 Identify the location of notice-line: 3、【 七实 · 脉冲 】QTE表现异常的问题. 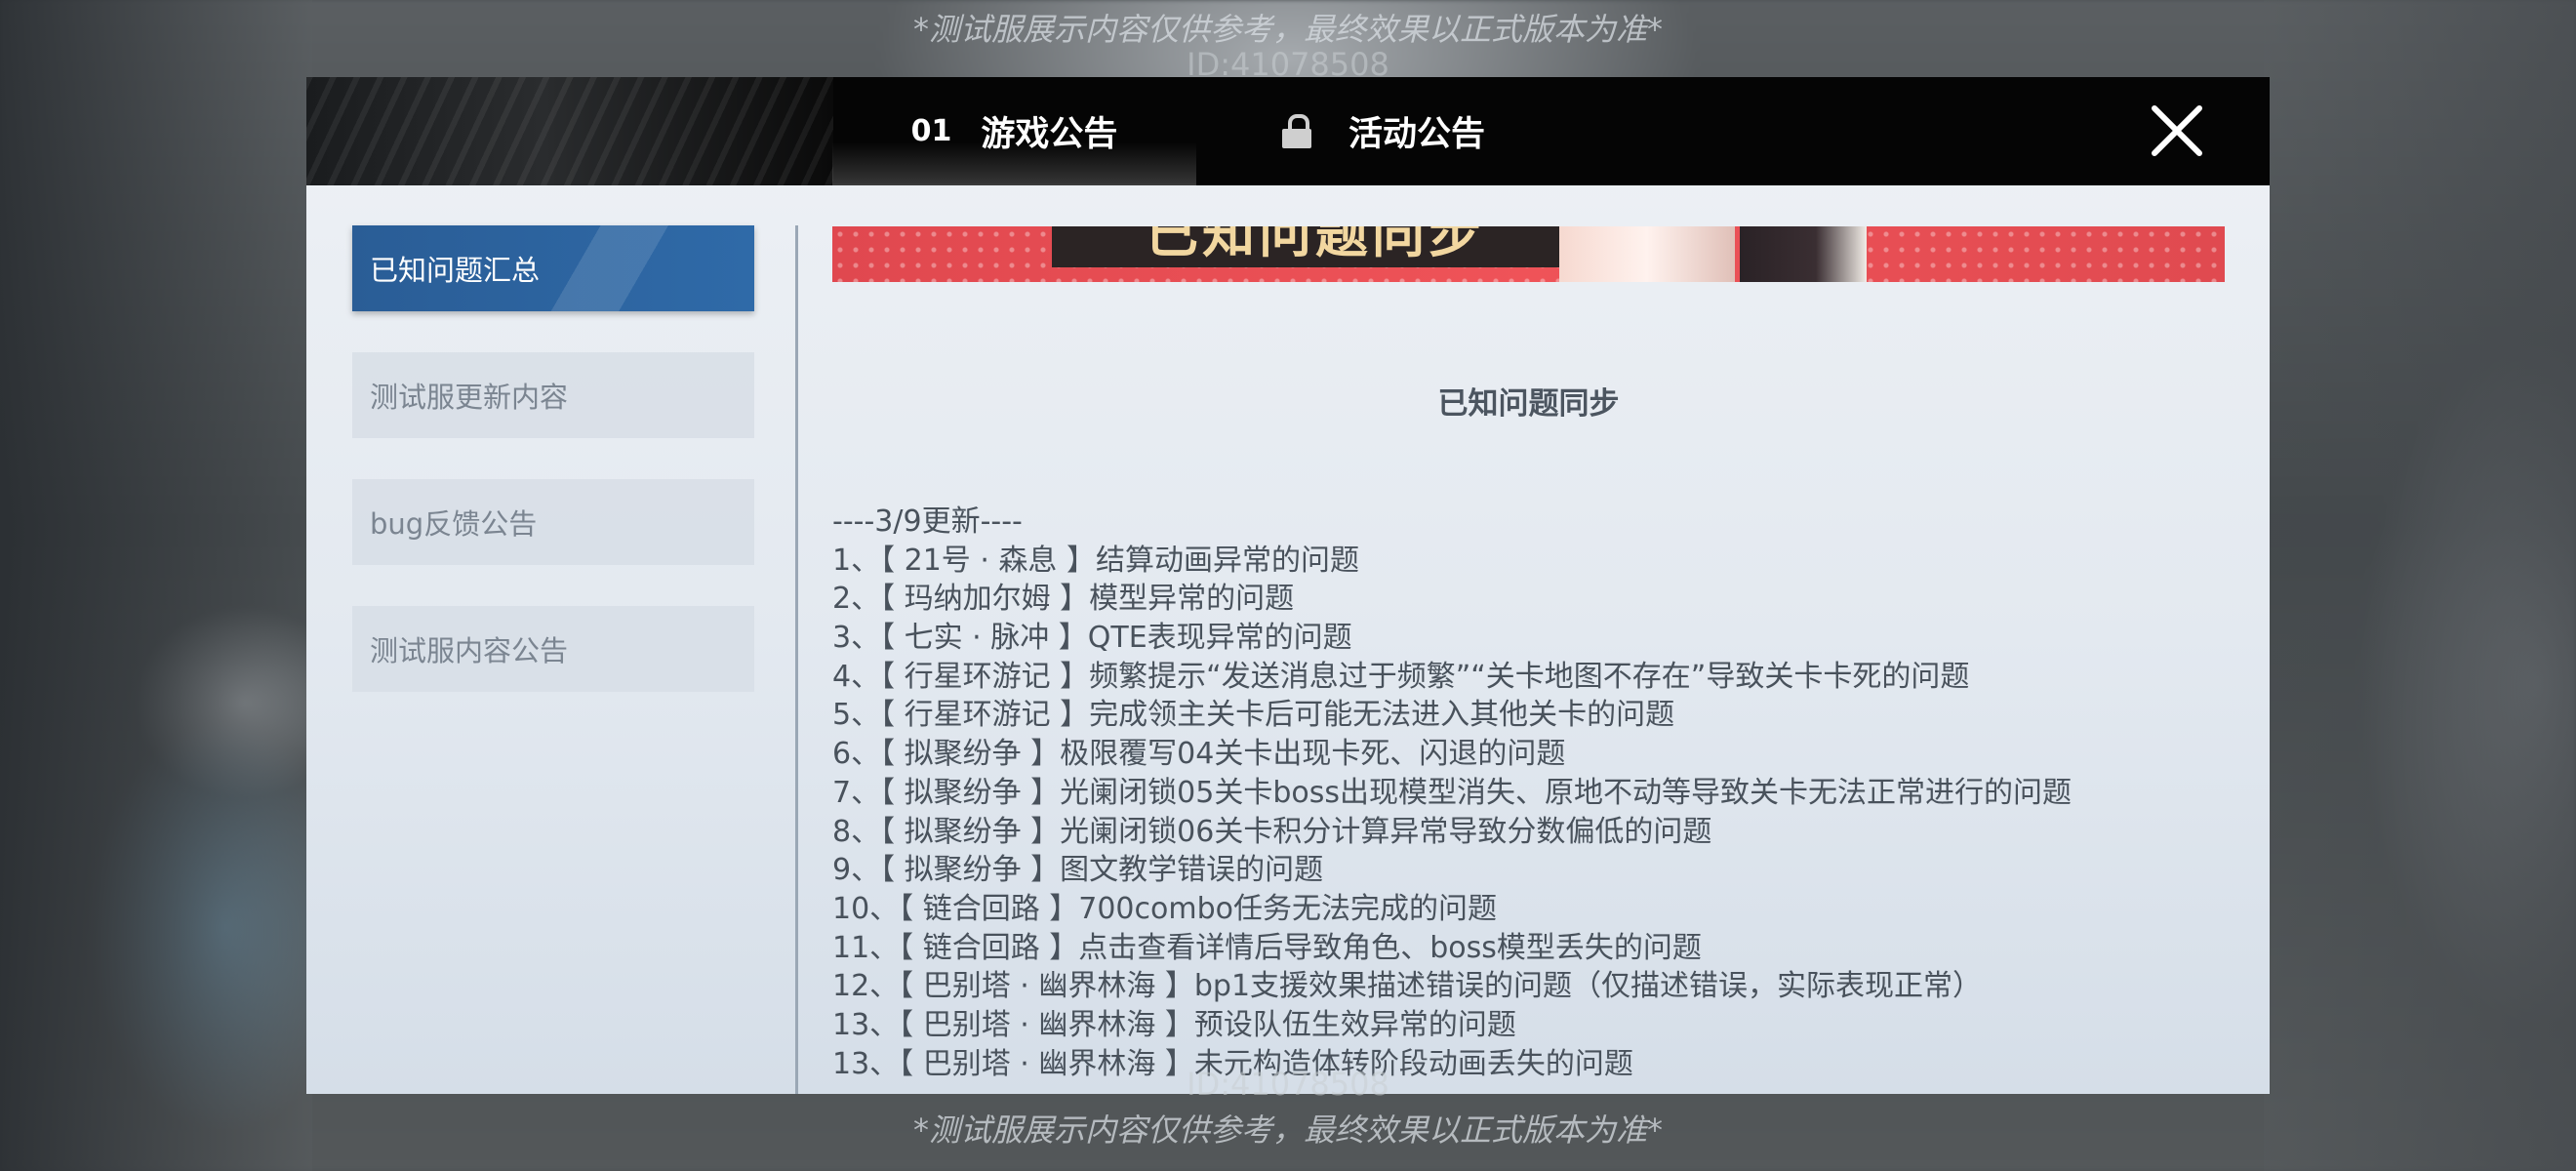
(1092, 638).